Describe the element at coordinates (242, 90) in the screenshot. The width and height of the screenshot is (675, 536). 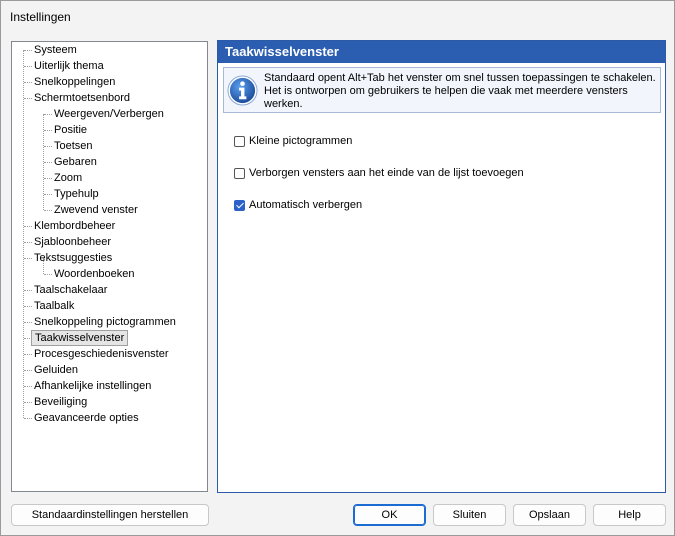
I see `info-icon` at that location.